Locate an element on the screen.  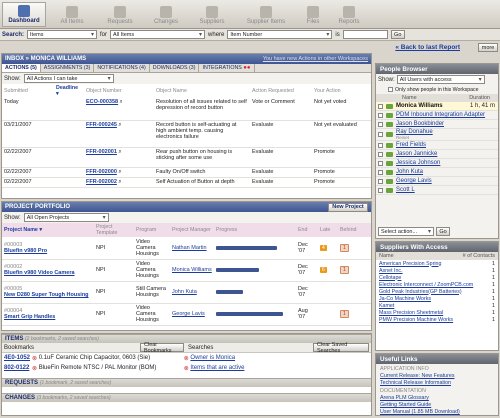
new-project-button: New Project is located at coordinates (348, 207).